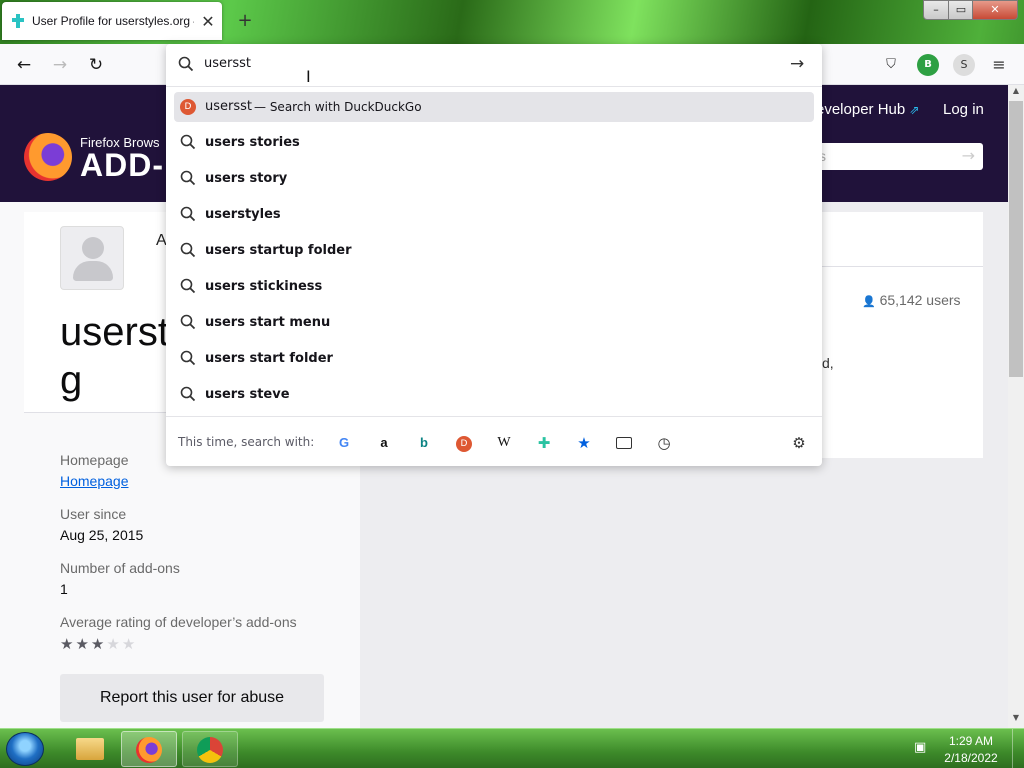  What do you see at coordinates (869, 302) in the screenshot?
I see `user-icon: 👤` at bounding box center [869, 302].